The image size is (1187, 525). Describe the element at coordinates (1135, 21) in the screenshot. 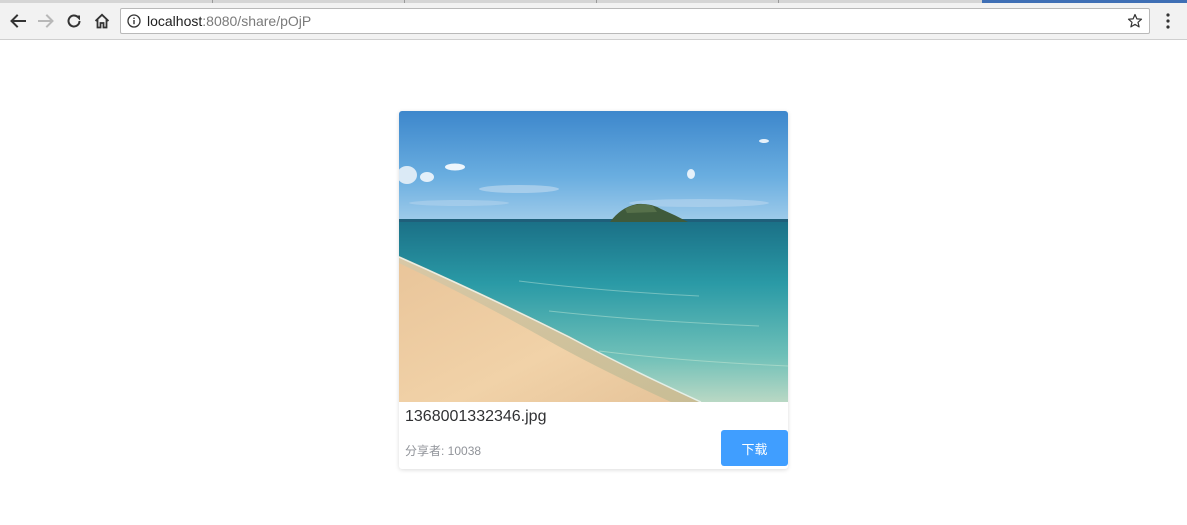

I see `star-icon` at that location.